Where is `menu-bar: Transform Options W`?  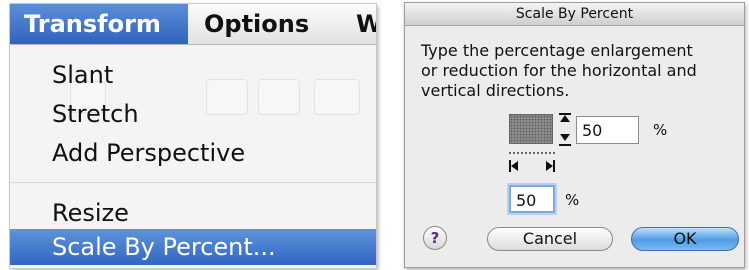
menu-bar: Transform Options W is located at coordinates (193, 24).